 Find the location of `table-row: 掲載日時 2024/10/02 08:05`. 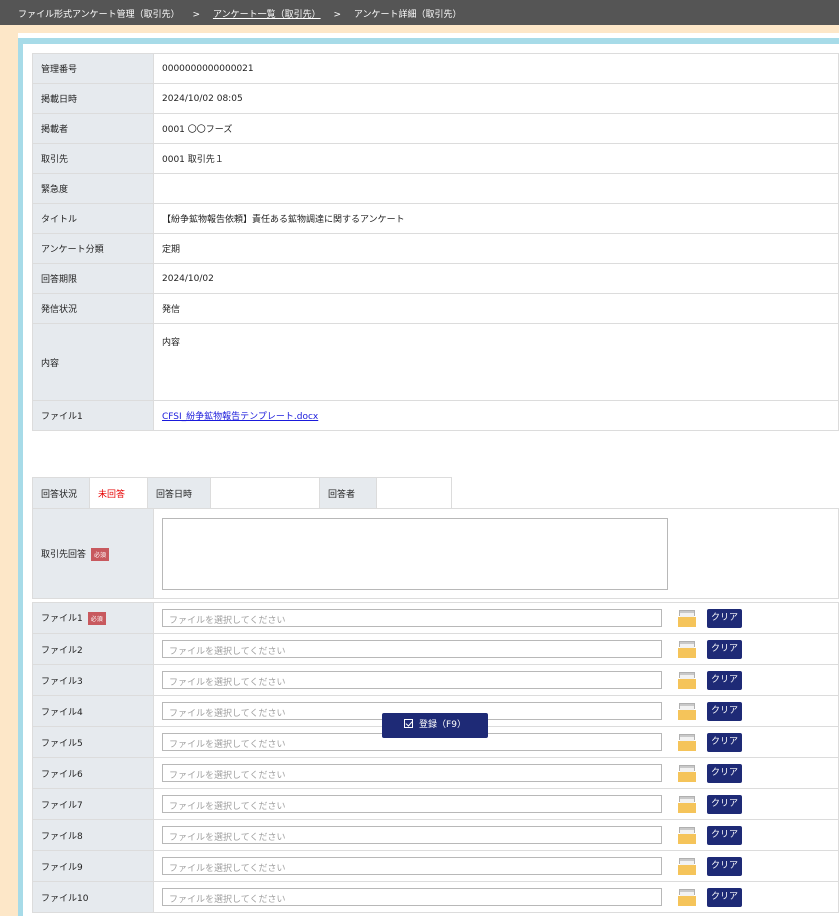

table-row: 掲載日時 2024/10/02 08:05 is located at coordinates (435, 98).